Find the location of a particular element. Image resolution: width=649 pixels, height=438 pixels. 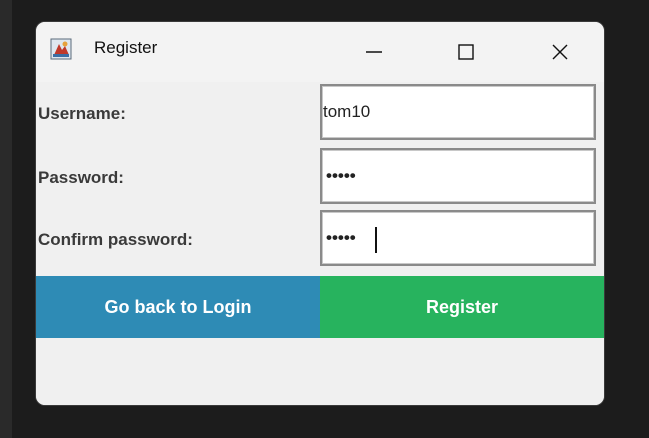

username-label: Username: is located at coordinates (82, 113).